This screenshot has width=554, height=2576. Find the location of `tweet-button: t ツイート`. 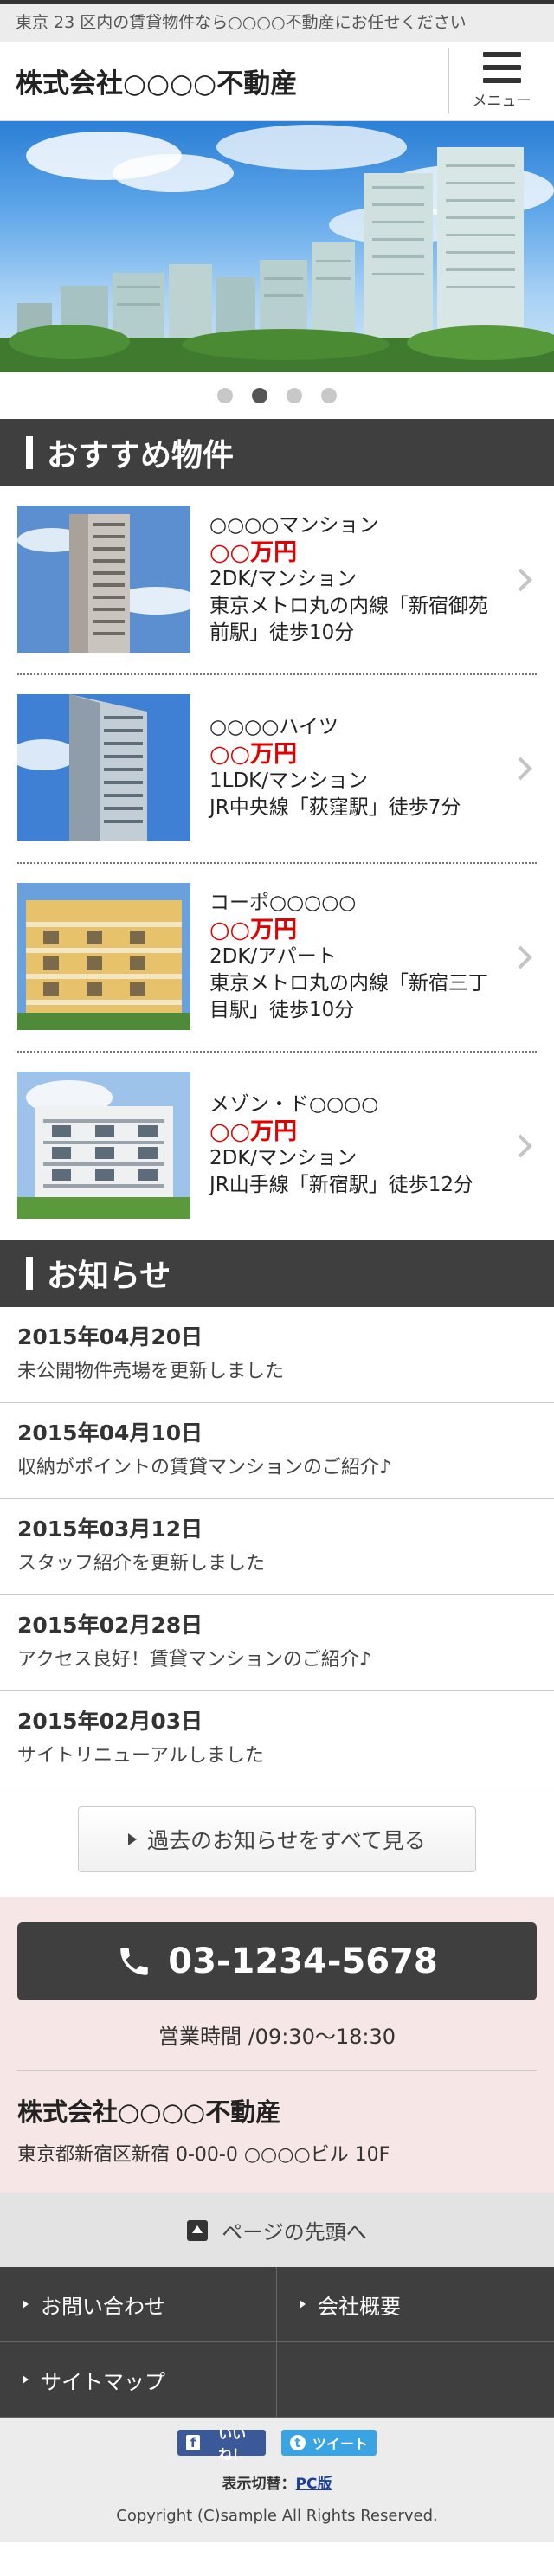

tweet-button: t ツイート is located at coordinates (329, 2443).